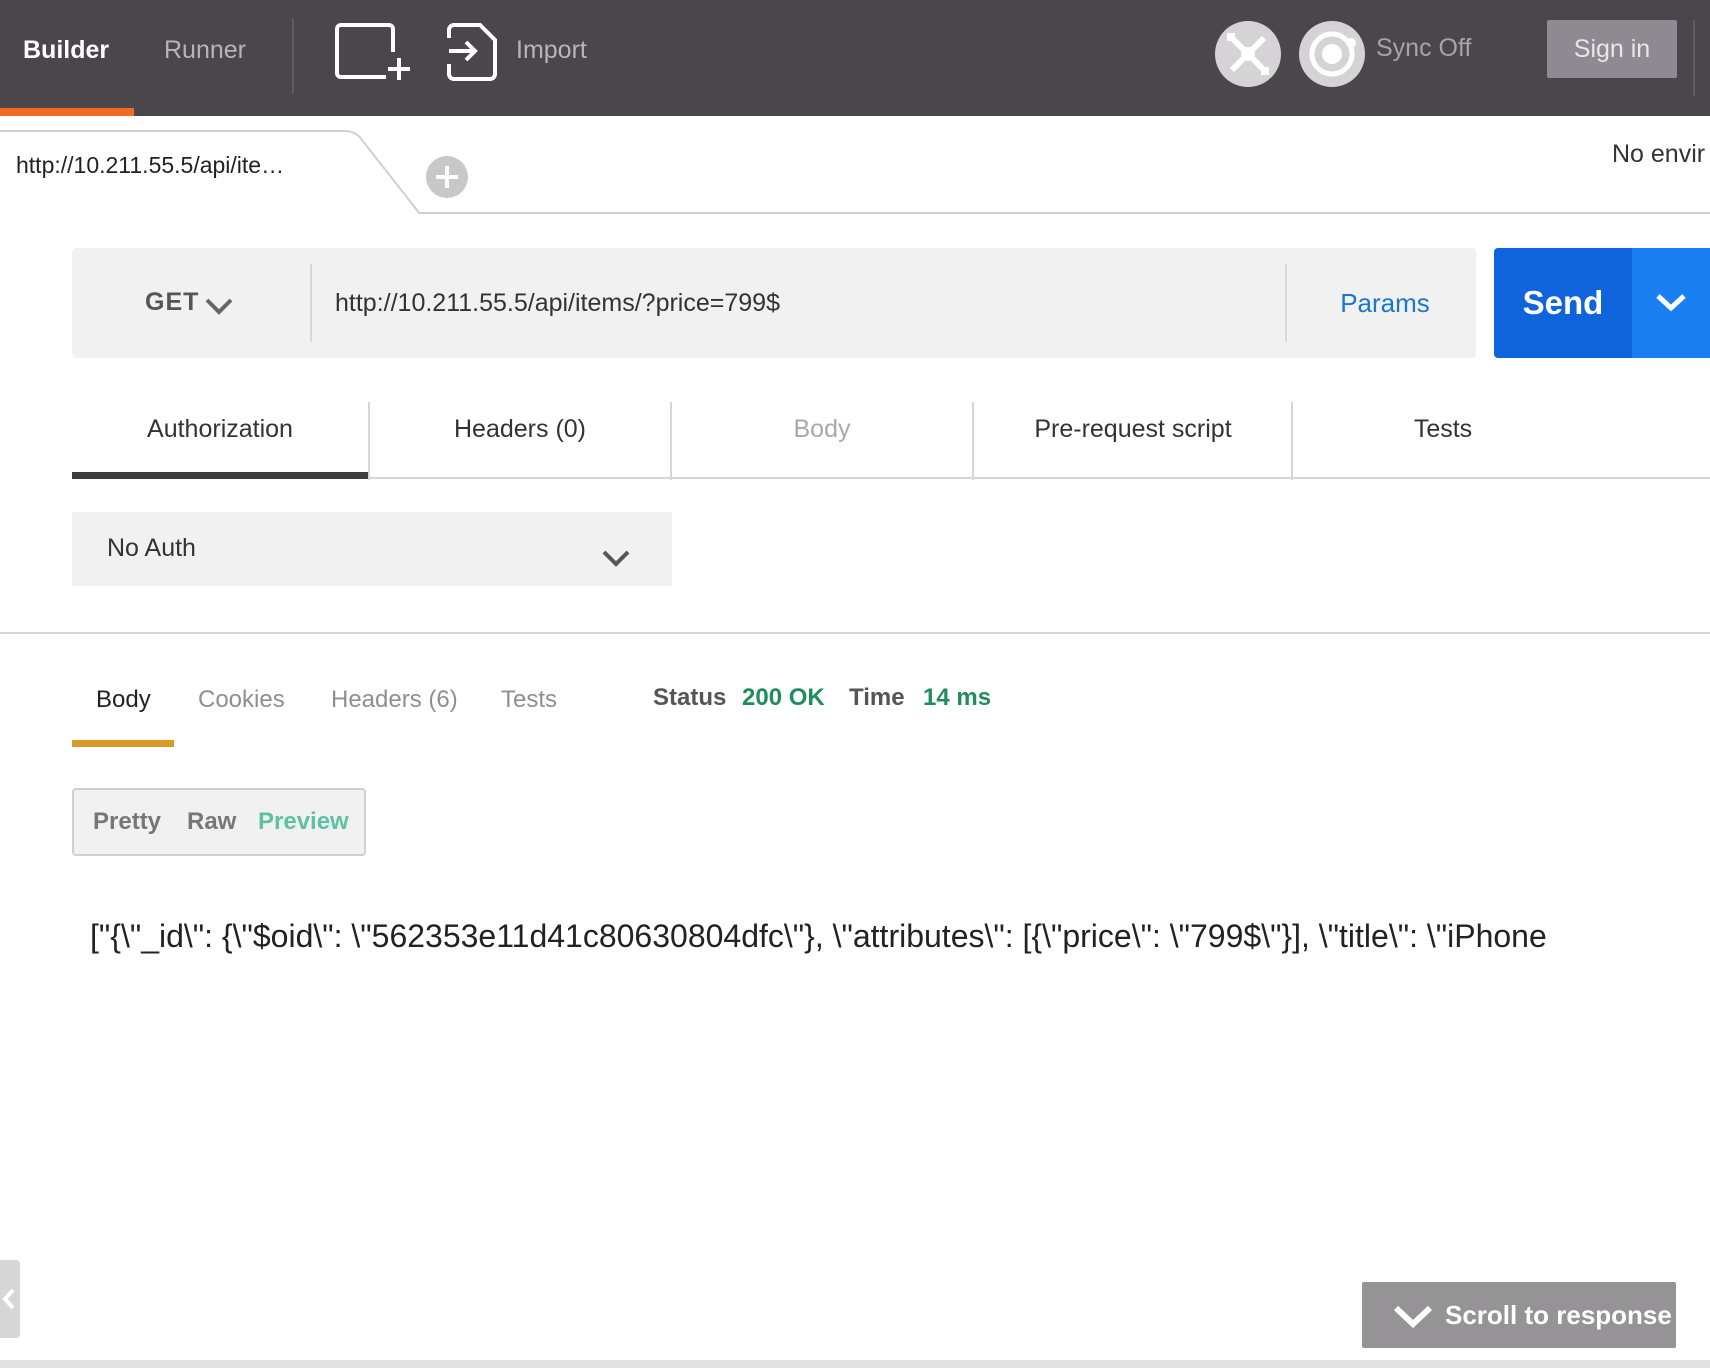 The height and width of the screenshot is (1368, 1710). What do you see at coordinates (172, 302) in the screenshot?
I see `method-label: GET` at bounding box center [172, 302].